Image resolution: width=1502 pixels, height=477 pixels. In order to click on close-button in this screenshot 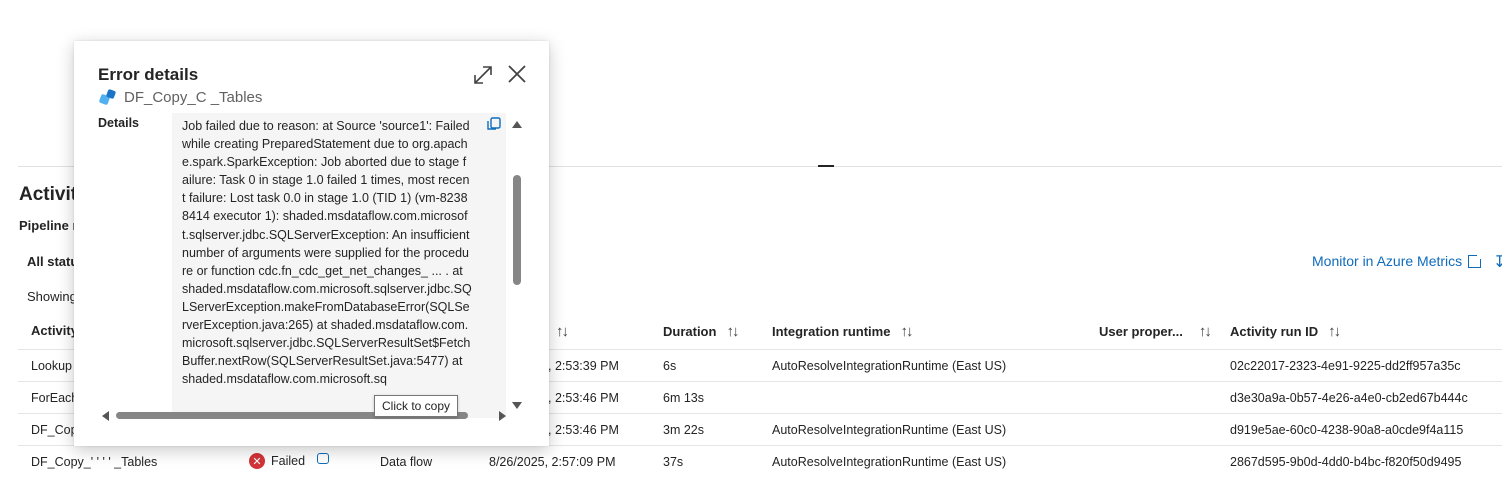, I will do `click(517, 74)`.